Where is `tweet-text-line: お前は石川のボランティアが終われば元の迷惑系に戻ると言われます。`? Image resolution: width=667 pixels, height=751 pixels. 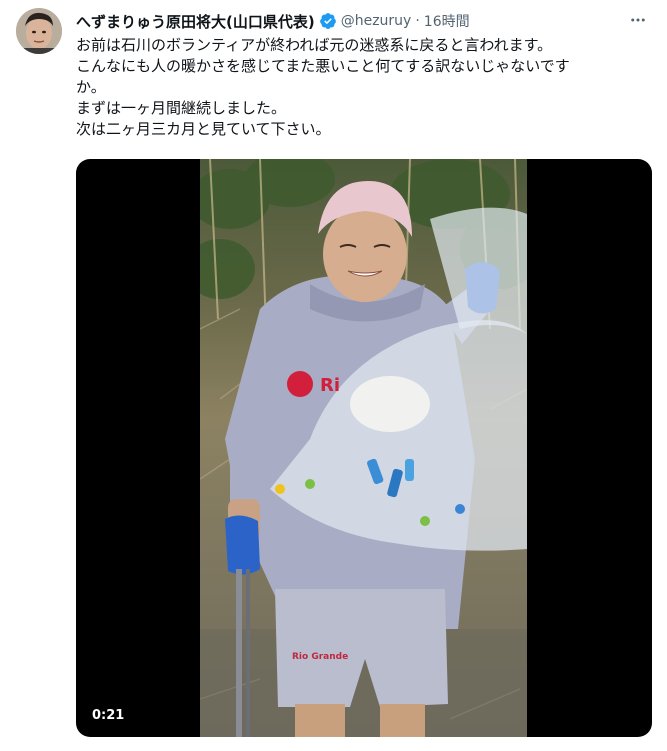 tweet-text-line: お前は石川のボランティアが終われば元の迷惑系に戻ると言われます。 is located at coordinates (314, 45).